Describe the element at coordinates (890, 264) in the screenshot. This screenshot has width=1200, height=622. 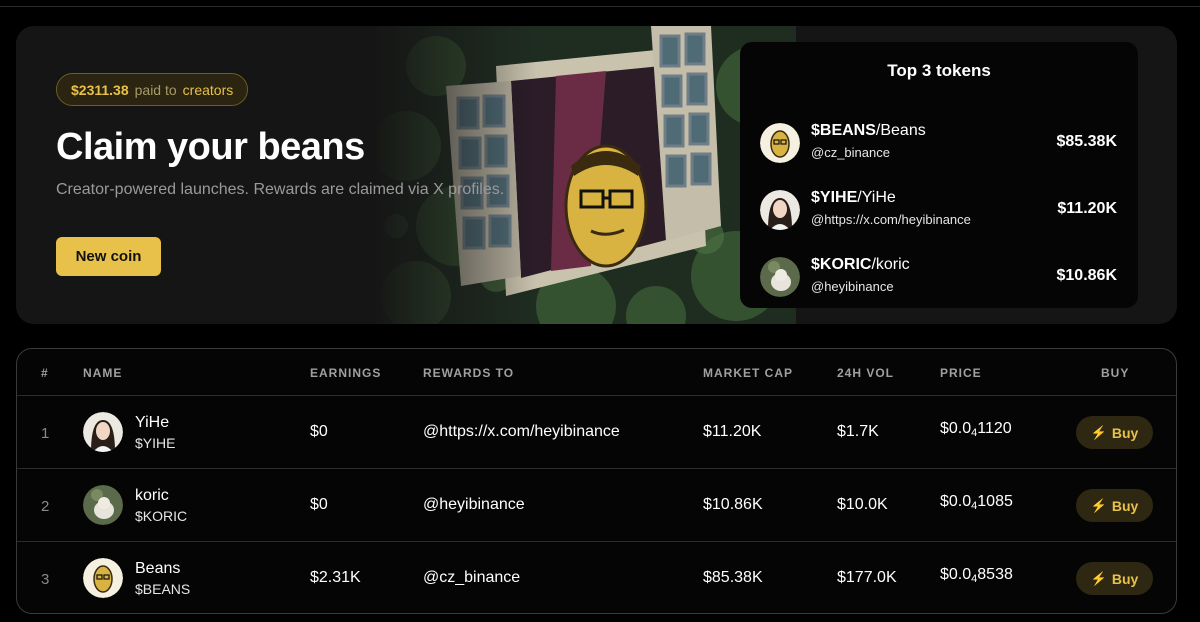
I see `token-name: /koric` at that location.